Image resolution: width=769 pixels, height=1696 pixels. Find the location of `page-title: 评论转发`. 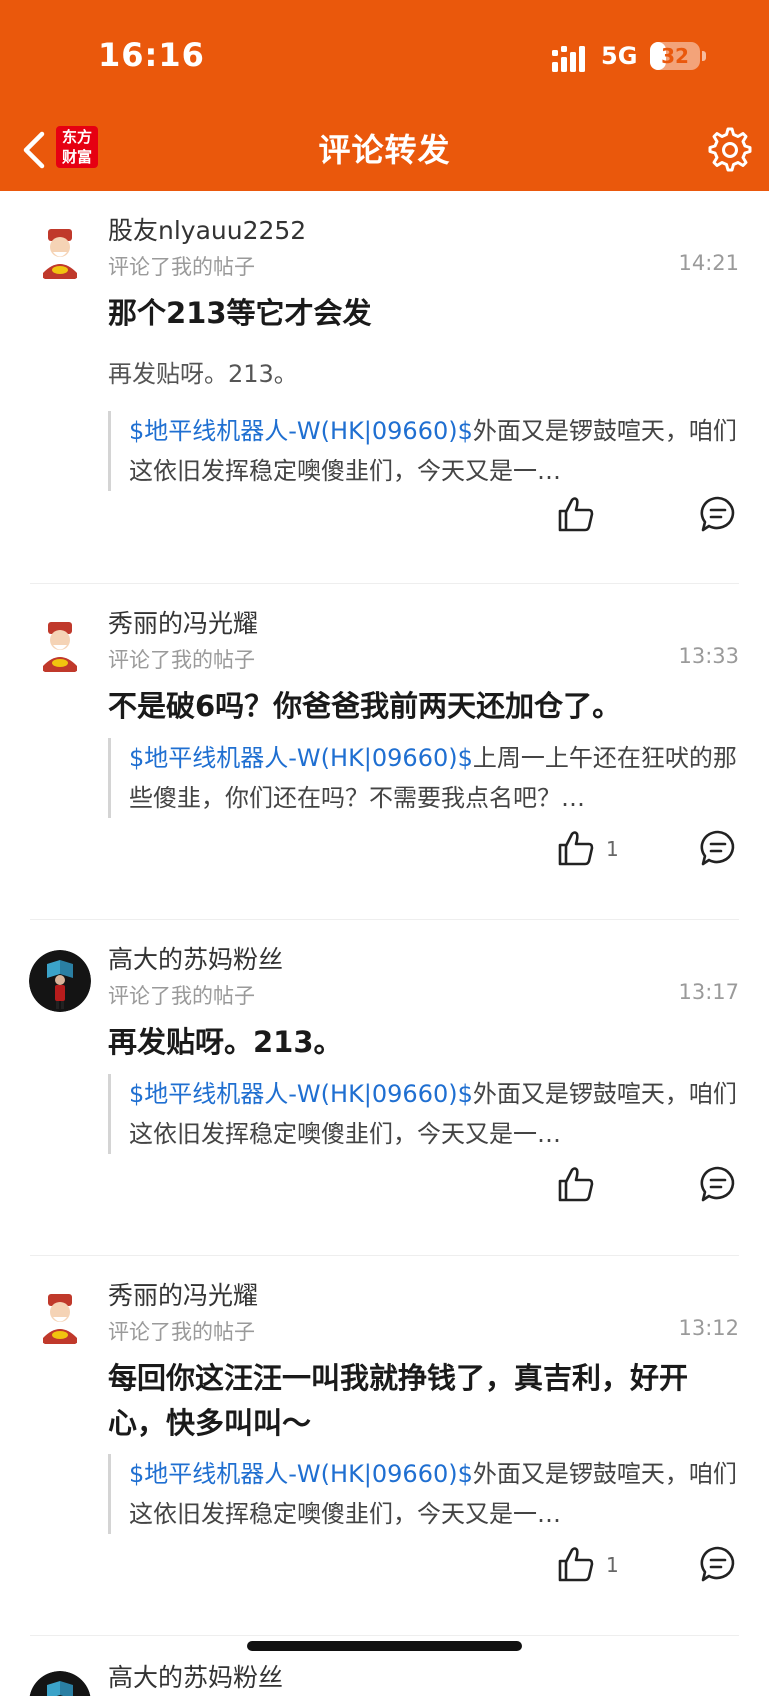

page-title: 评论转发 is located at coordinates (384, 150).